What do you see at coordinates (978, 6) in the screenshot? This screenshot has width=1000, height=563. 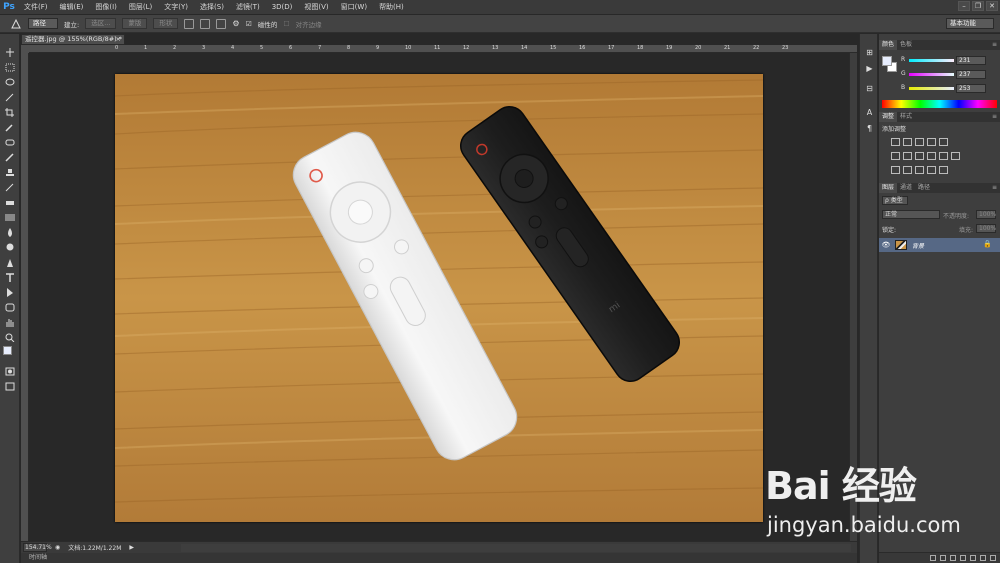 I see `restore-button: ❐` at bounding box center [978, 6].